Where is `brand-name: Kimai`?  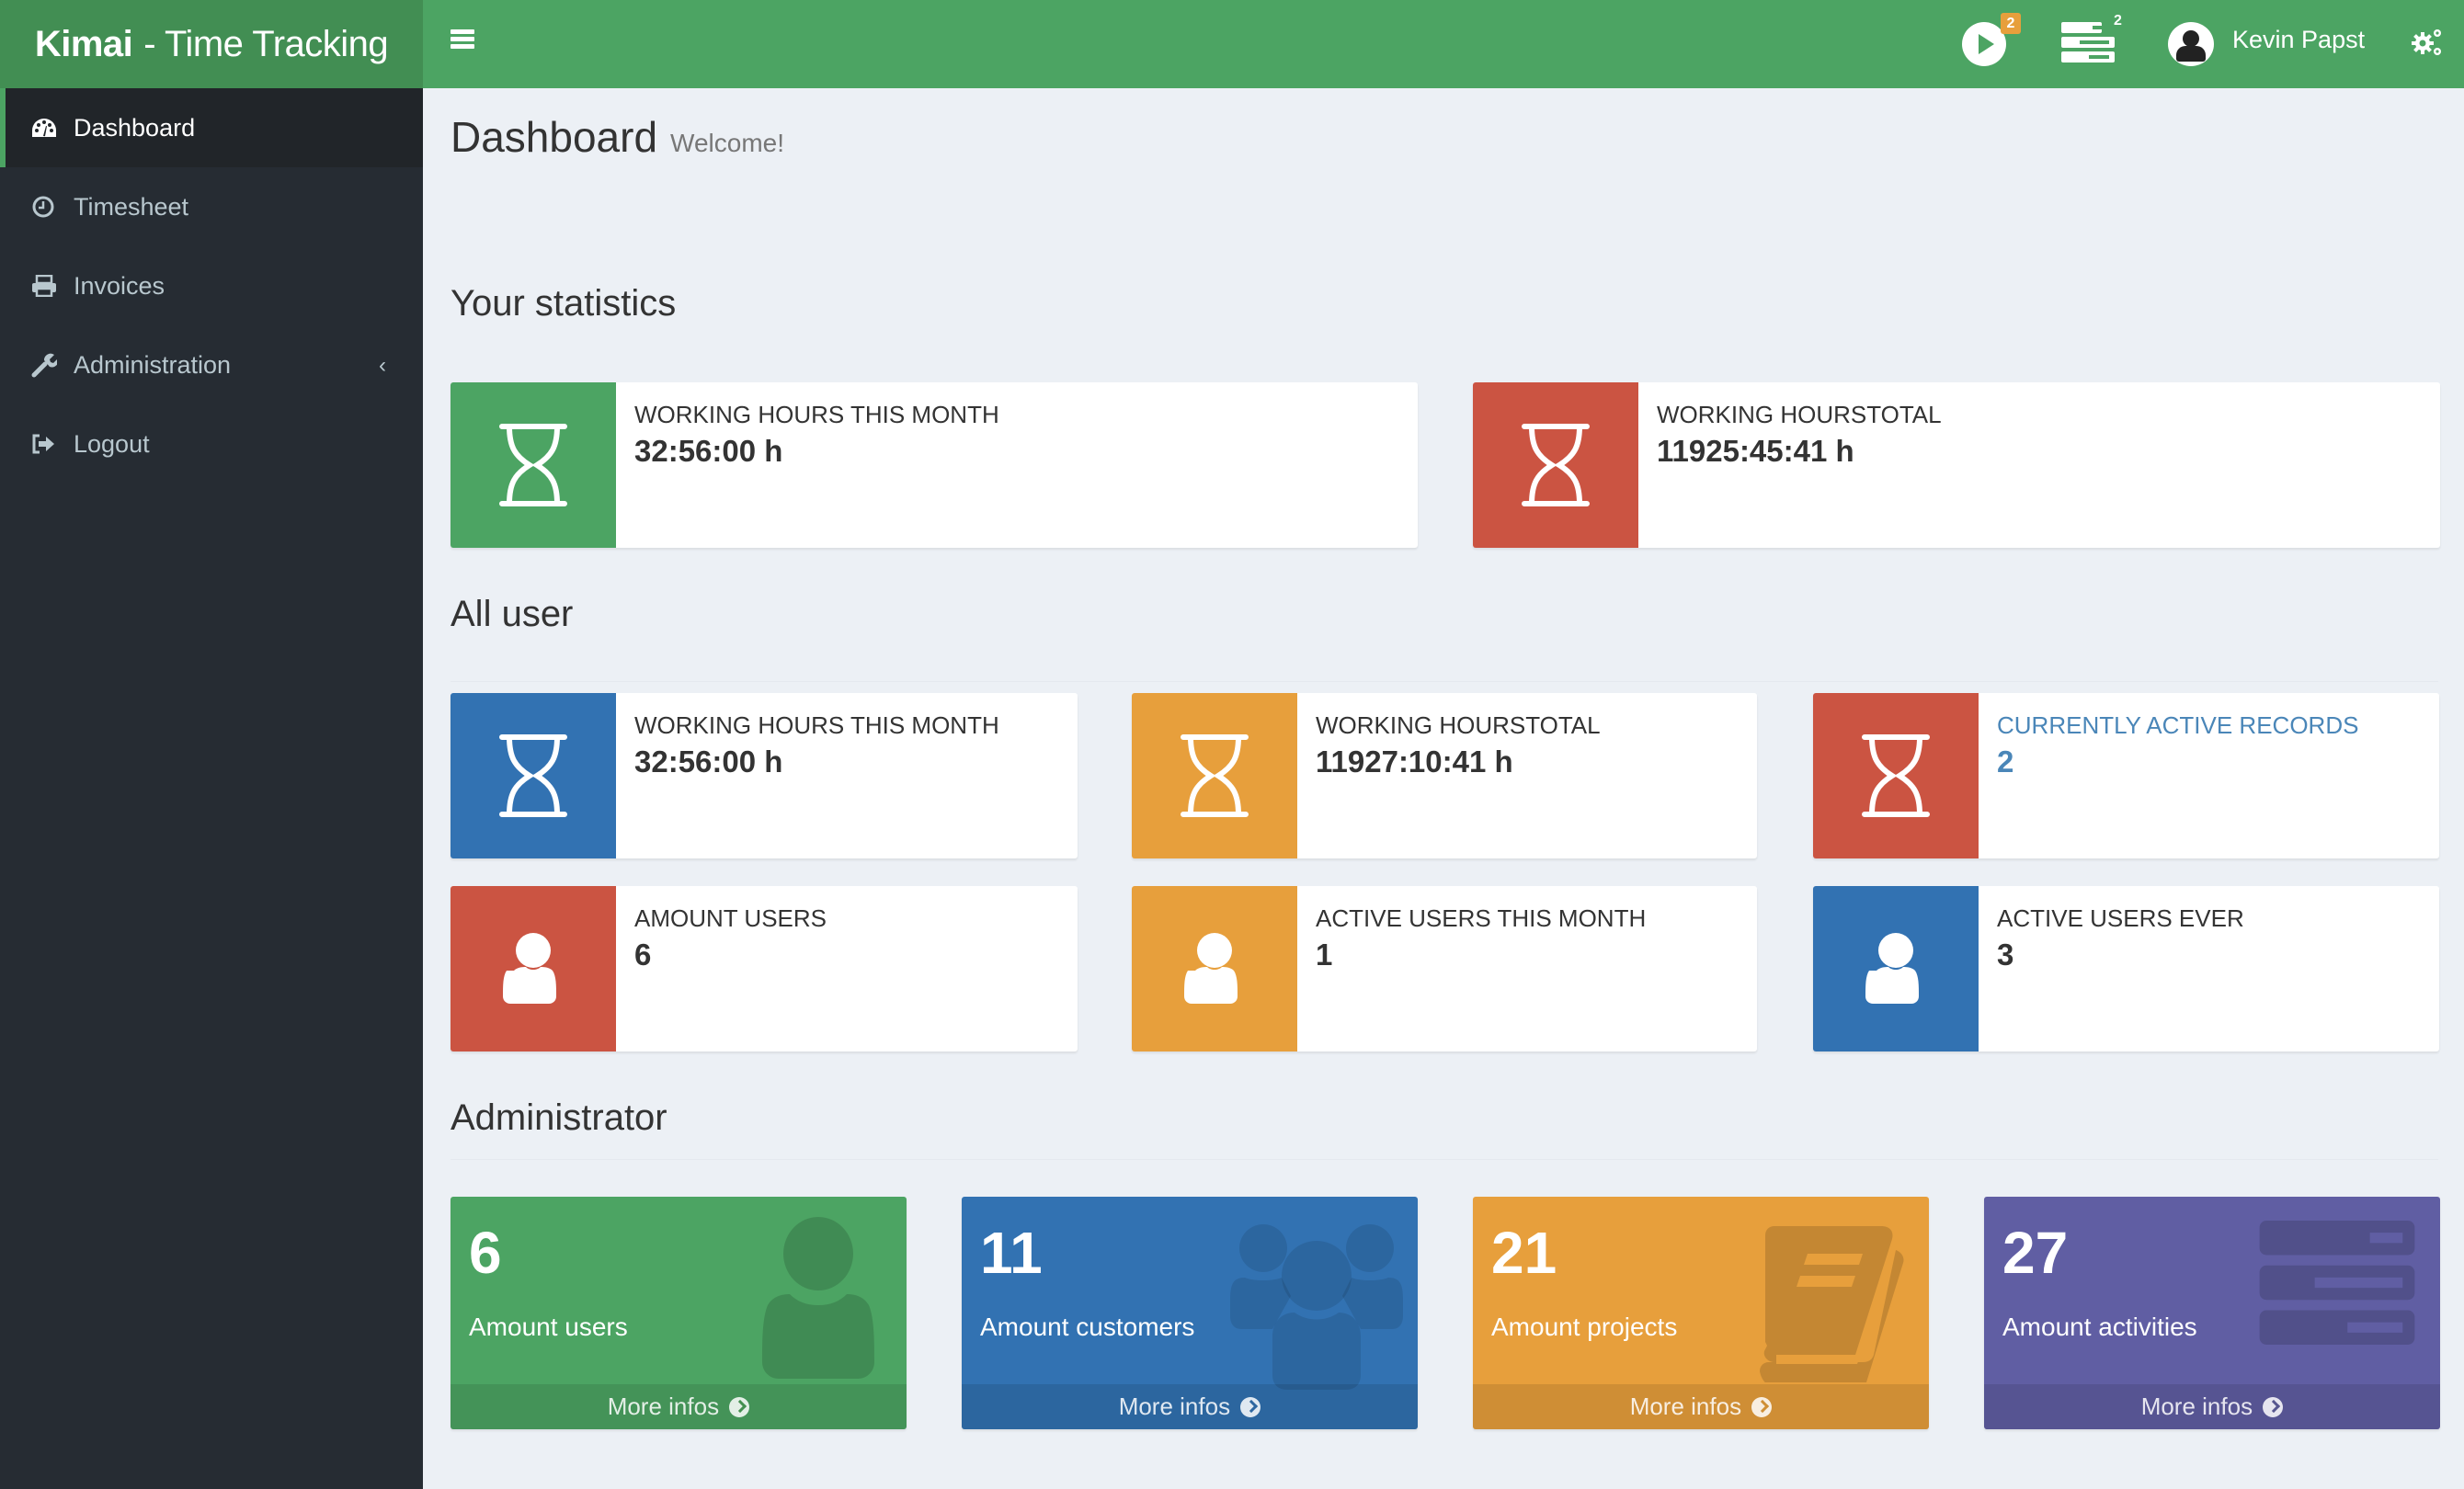
brand-name: Kimai is located at coordinates (83, 43).